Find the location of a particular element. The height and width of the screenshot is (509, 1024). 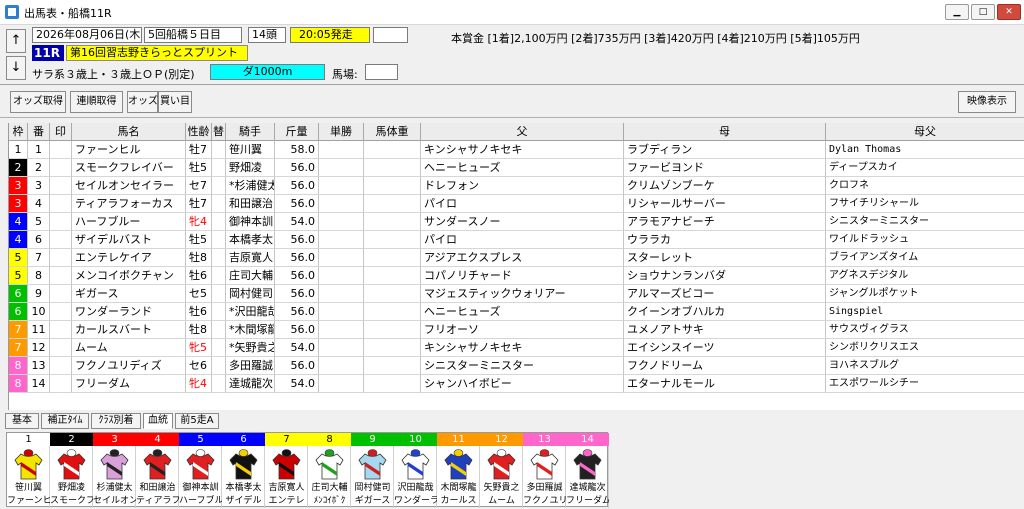

horse-name-cell: ギガース is located at coordinates (129, 294).